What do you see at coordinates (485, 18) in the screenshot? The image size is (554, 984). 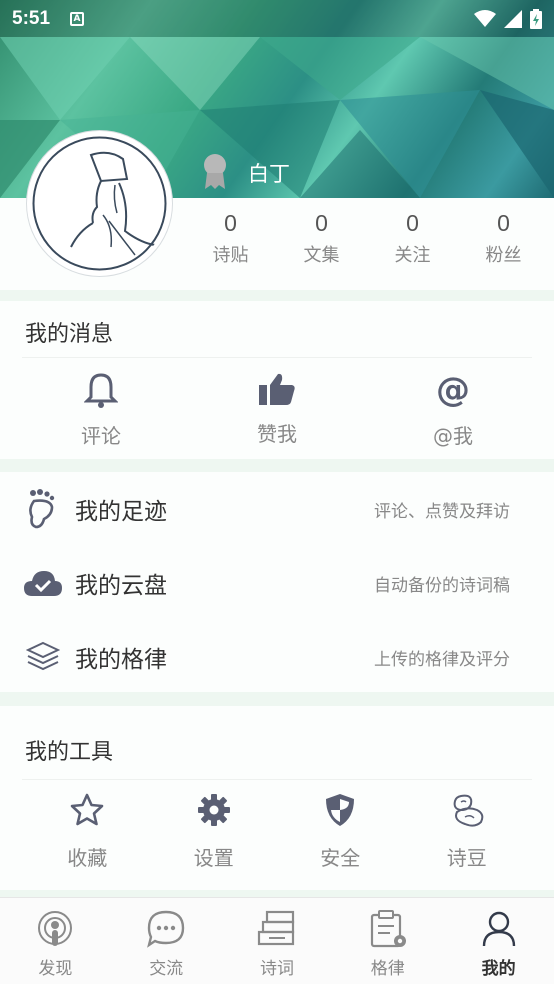 I see `wifi-icon` at bounding box center [485, 18].